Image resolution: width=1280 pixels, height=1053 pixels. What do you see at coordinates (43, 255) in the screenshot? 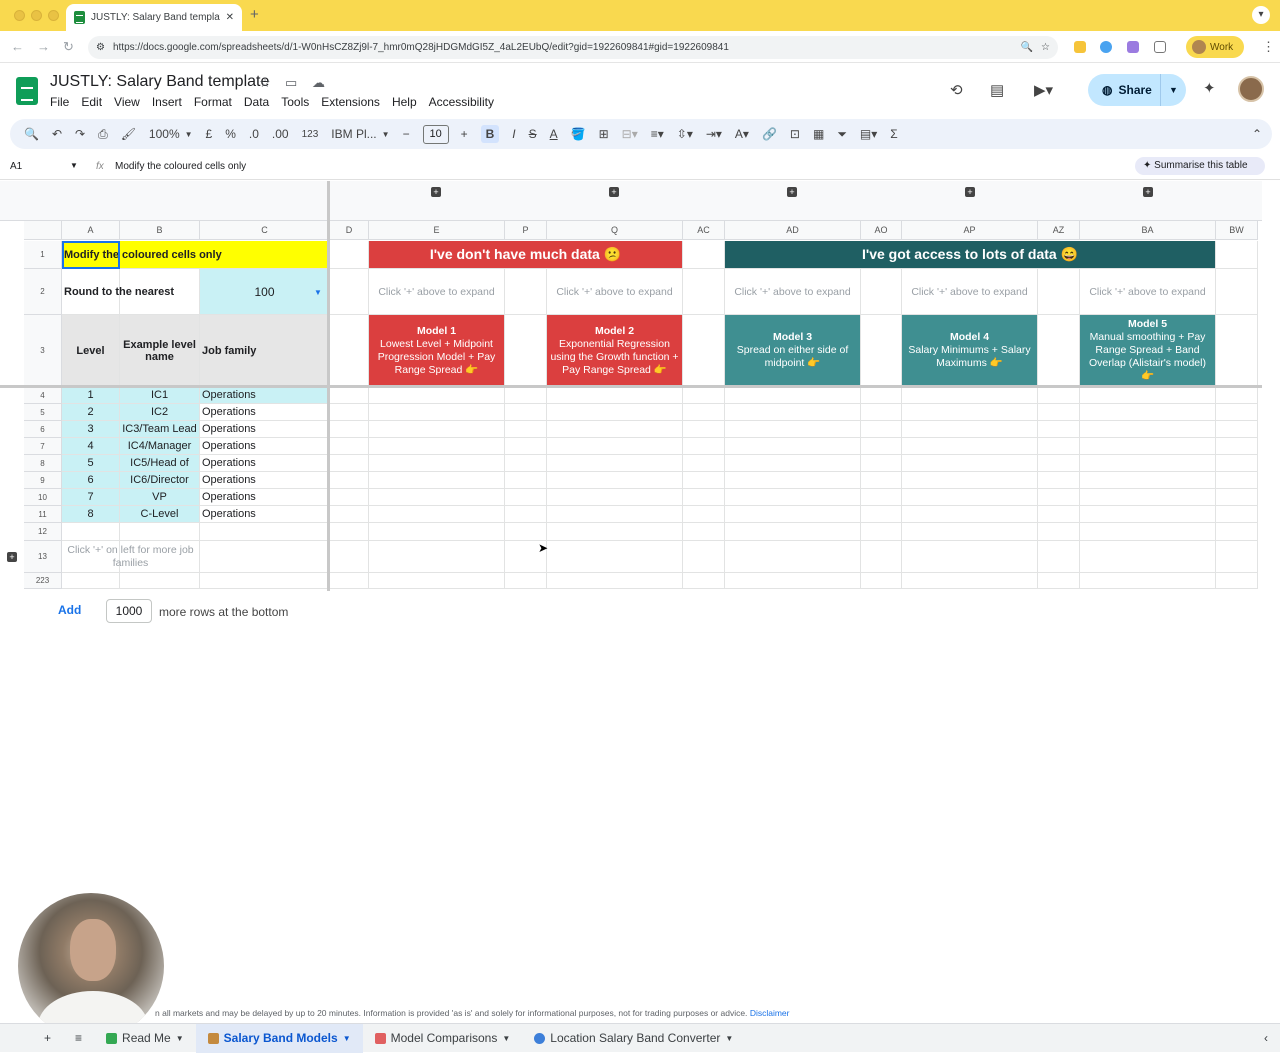
I see `row-header-1: 1` at bounding box center [43, 255].